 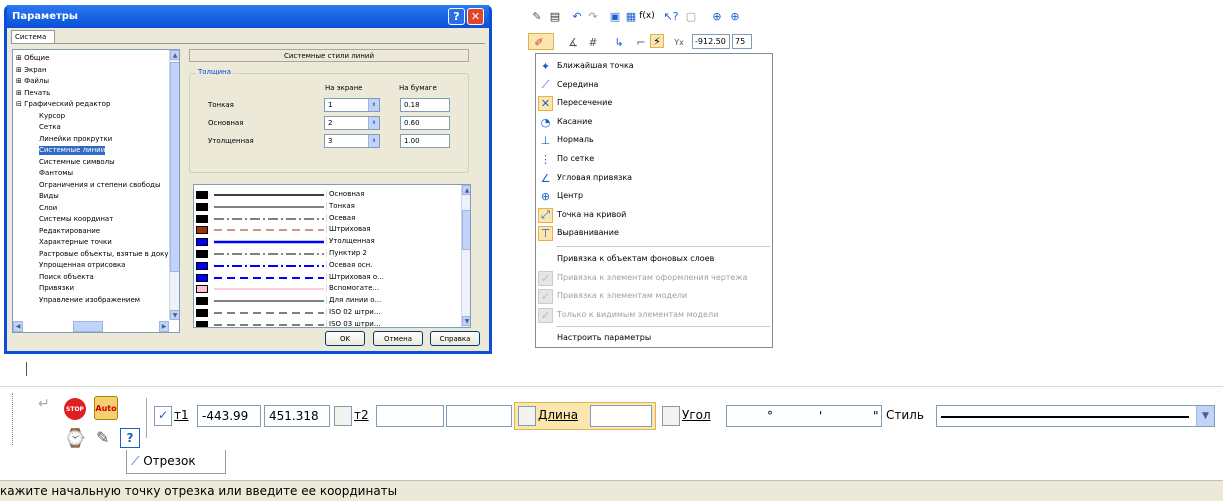 I want to click on tree-item: Курсор, so click(x=52, y=116).